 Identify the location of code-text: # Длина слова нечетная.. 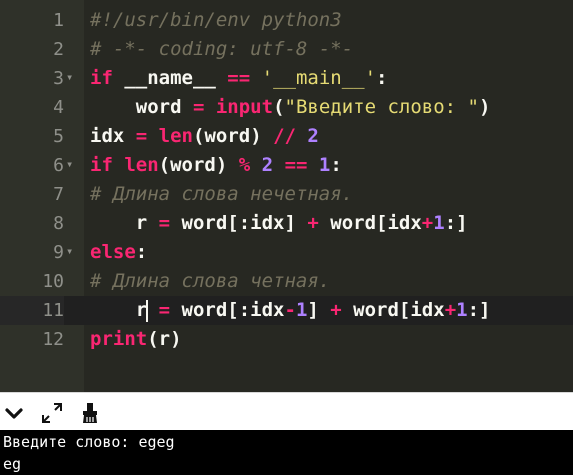
(221, 194).